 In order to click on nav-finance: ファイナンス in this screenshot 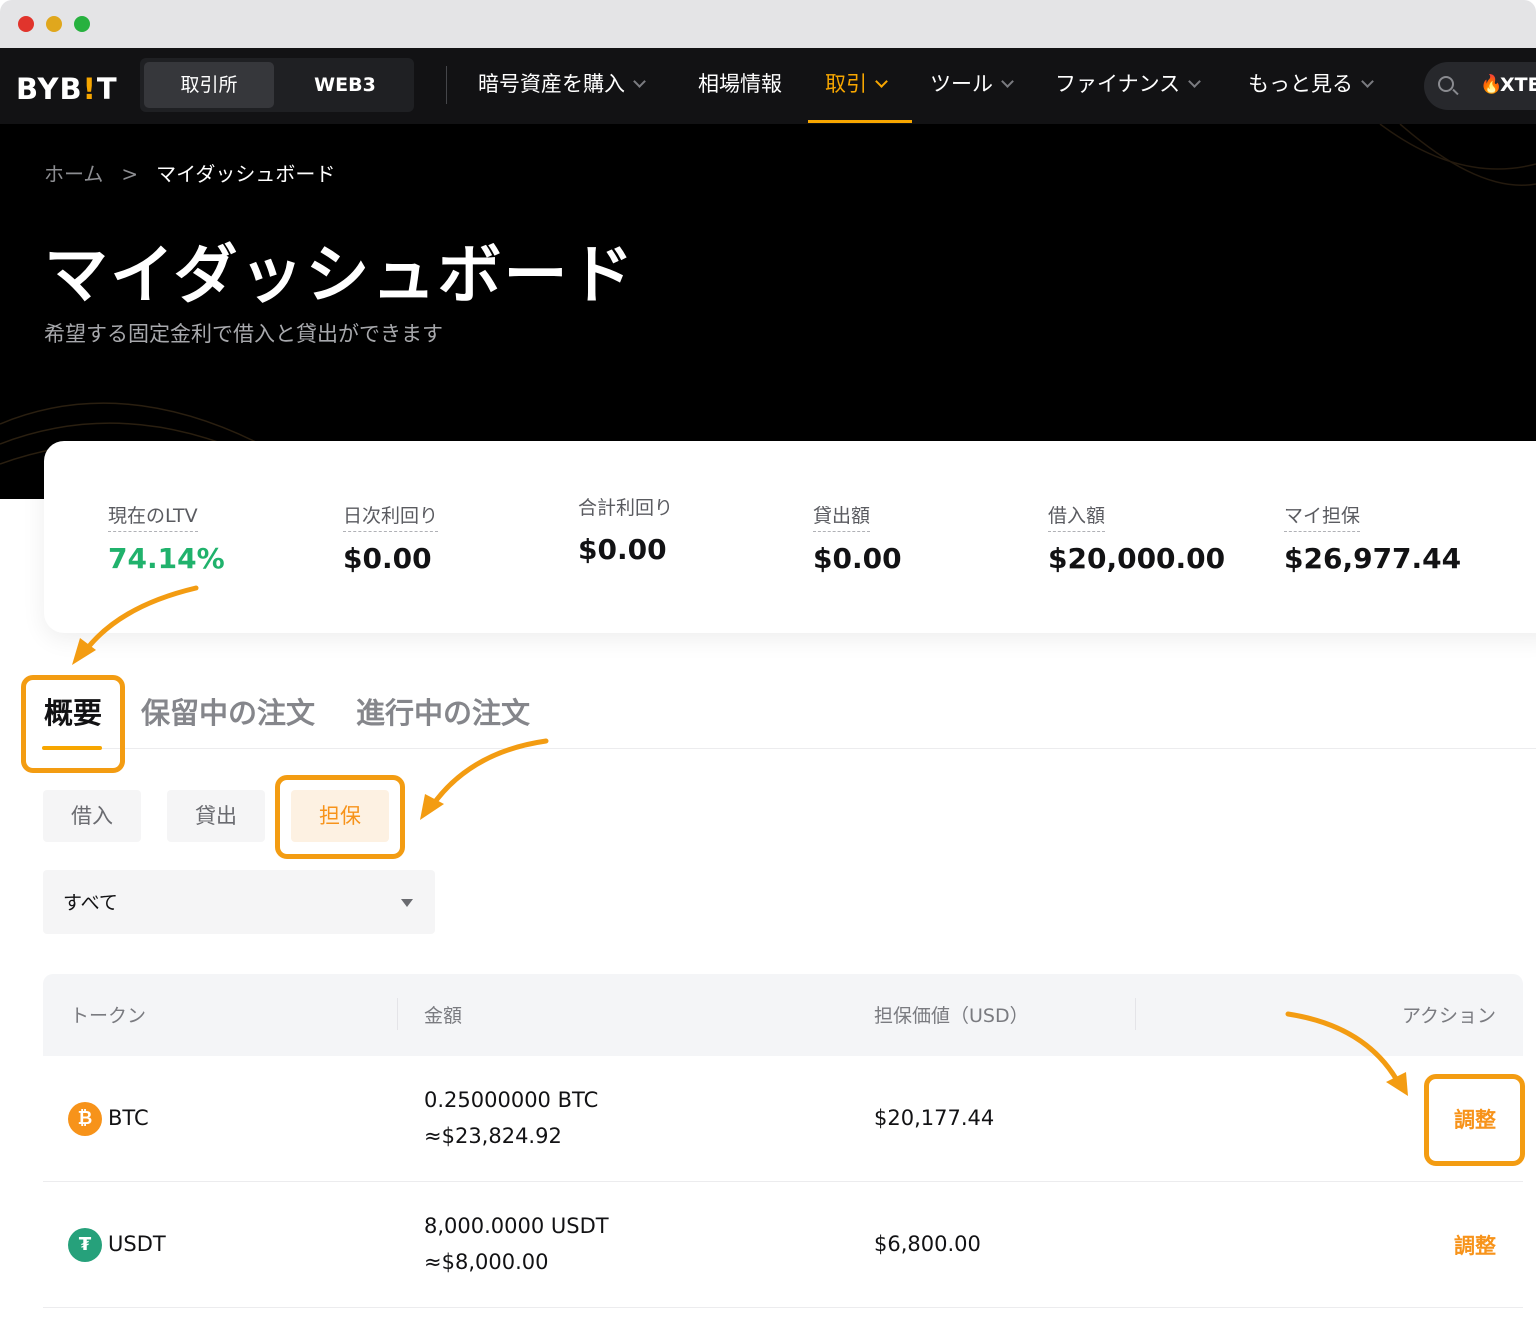, I will do `click(1128, 84)`.